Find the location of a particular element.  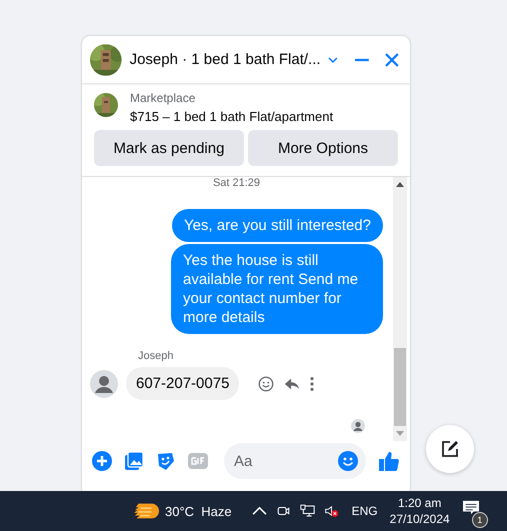

listing-title: $715 – 1 bed 1 bath Flat/apartment is located at coordinates (232, 116).